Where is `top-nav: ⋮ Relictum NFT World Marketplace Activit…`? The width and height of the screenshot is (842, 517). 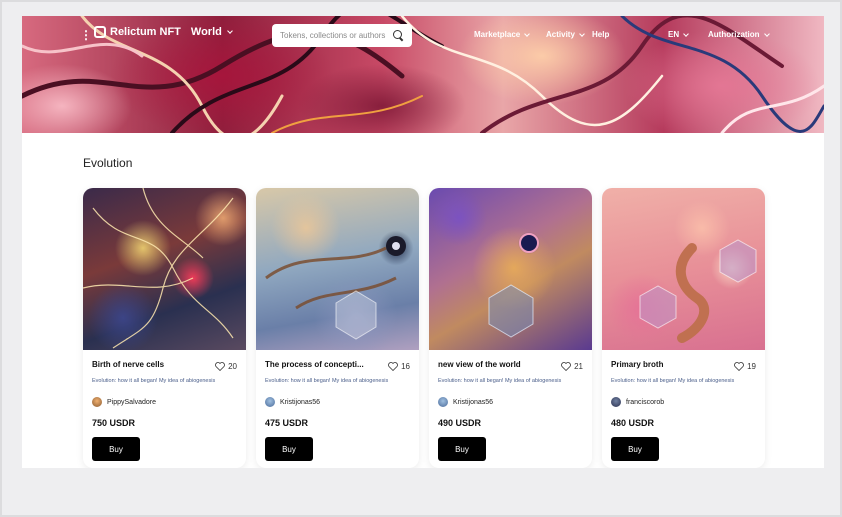 top-nav: ⋮ Relictum NFT World Marketplace Activit… is located at coordinates (423, 35).